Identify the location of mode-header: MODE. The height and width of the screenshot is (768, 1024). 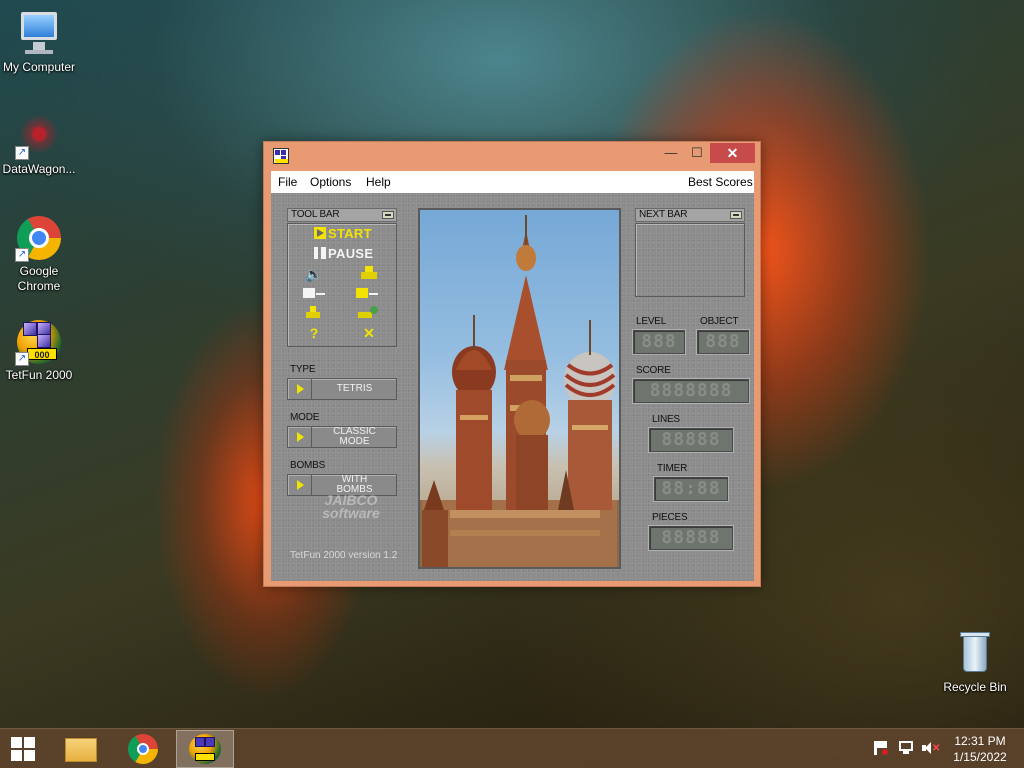
(305, 417).